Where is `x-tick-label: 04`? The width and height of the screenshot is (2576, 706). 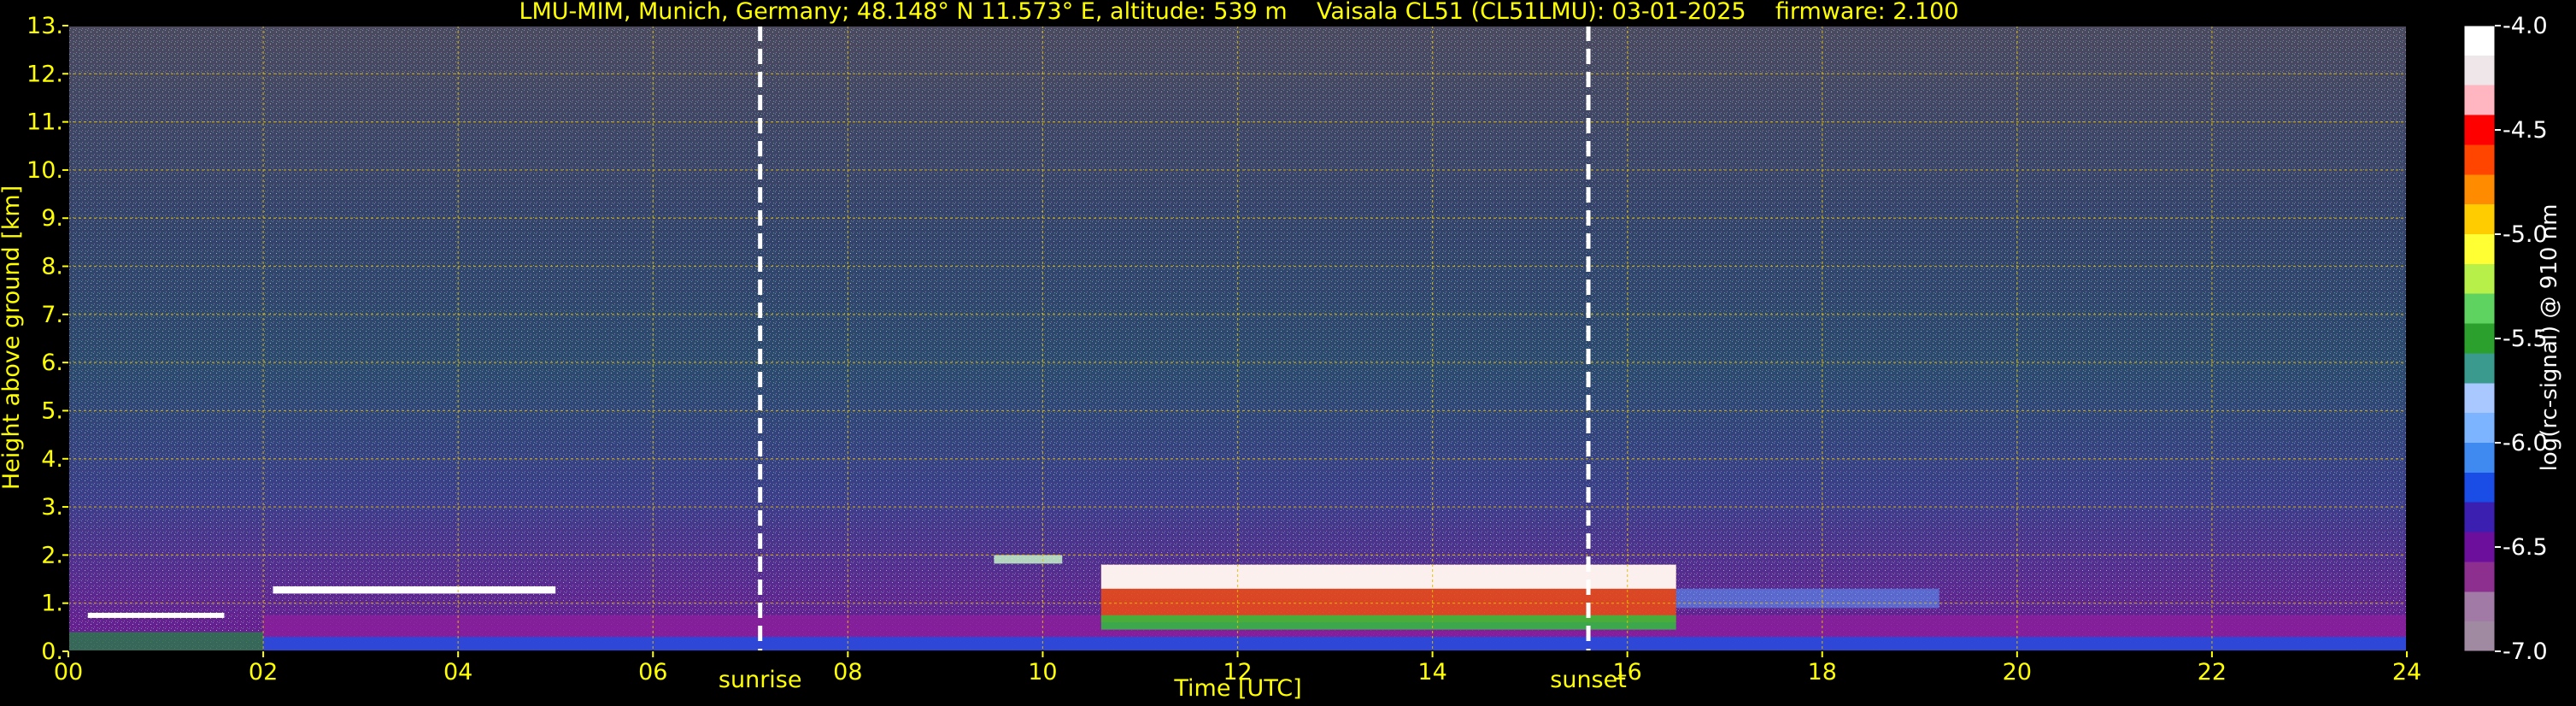
x-tick-label: 04 is located at coordinates (457, 672).